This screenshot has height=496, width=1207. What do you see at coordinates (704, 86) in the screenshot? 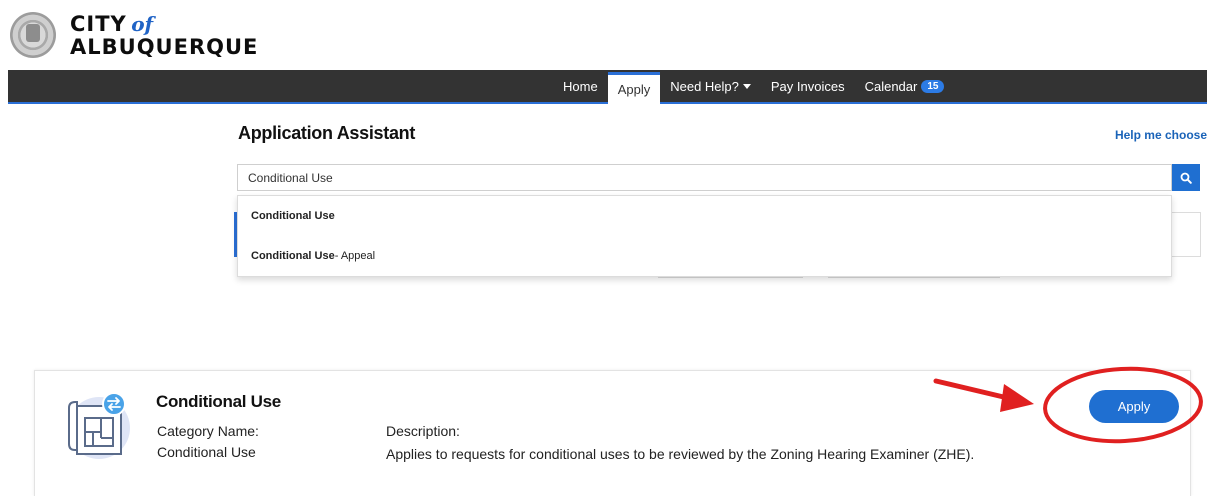
I see `nav-need-help-label: Need Help?` at bounding box center [704, 86].